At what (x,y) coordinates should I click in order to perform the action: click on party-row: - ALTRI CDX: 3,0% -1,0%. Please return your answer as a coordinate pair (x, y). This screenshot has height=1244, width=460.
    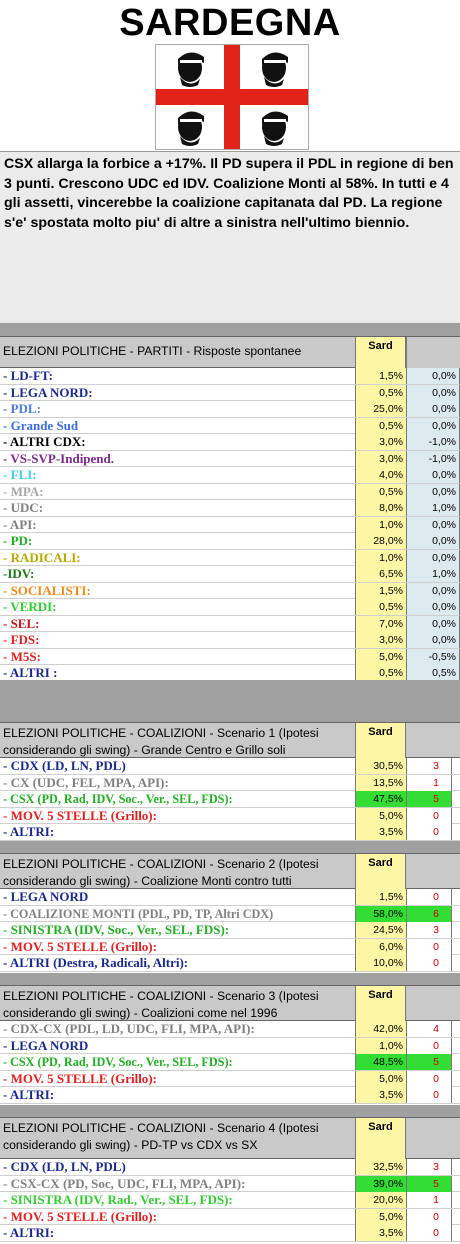
    Looking at the image, I should click on (230, 442).